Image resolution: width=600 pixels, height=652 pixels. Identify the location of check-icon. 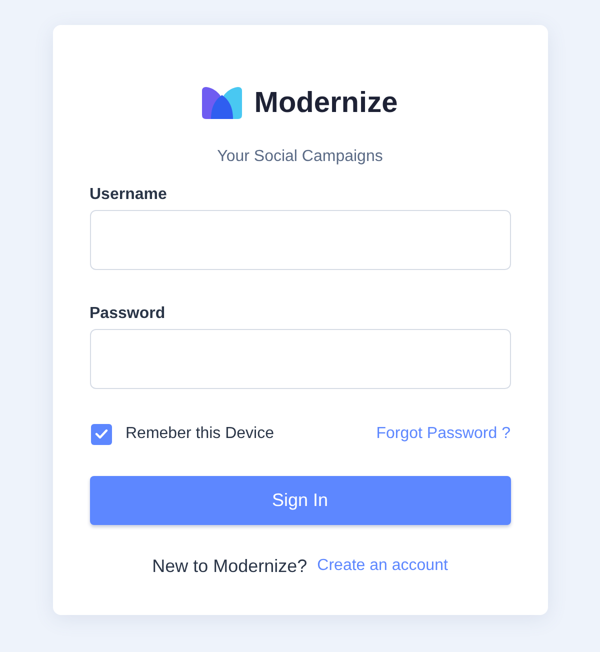
(101, 434).